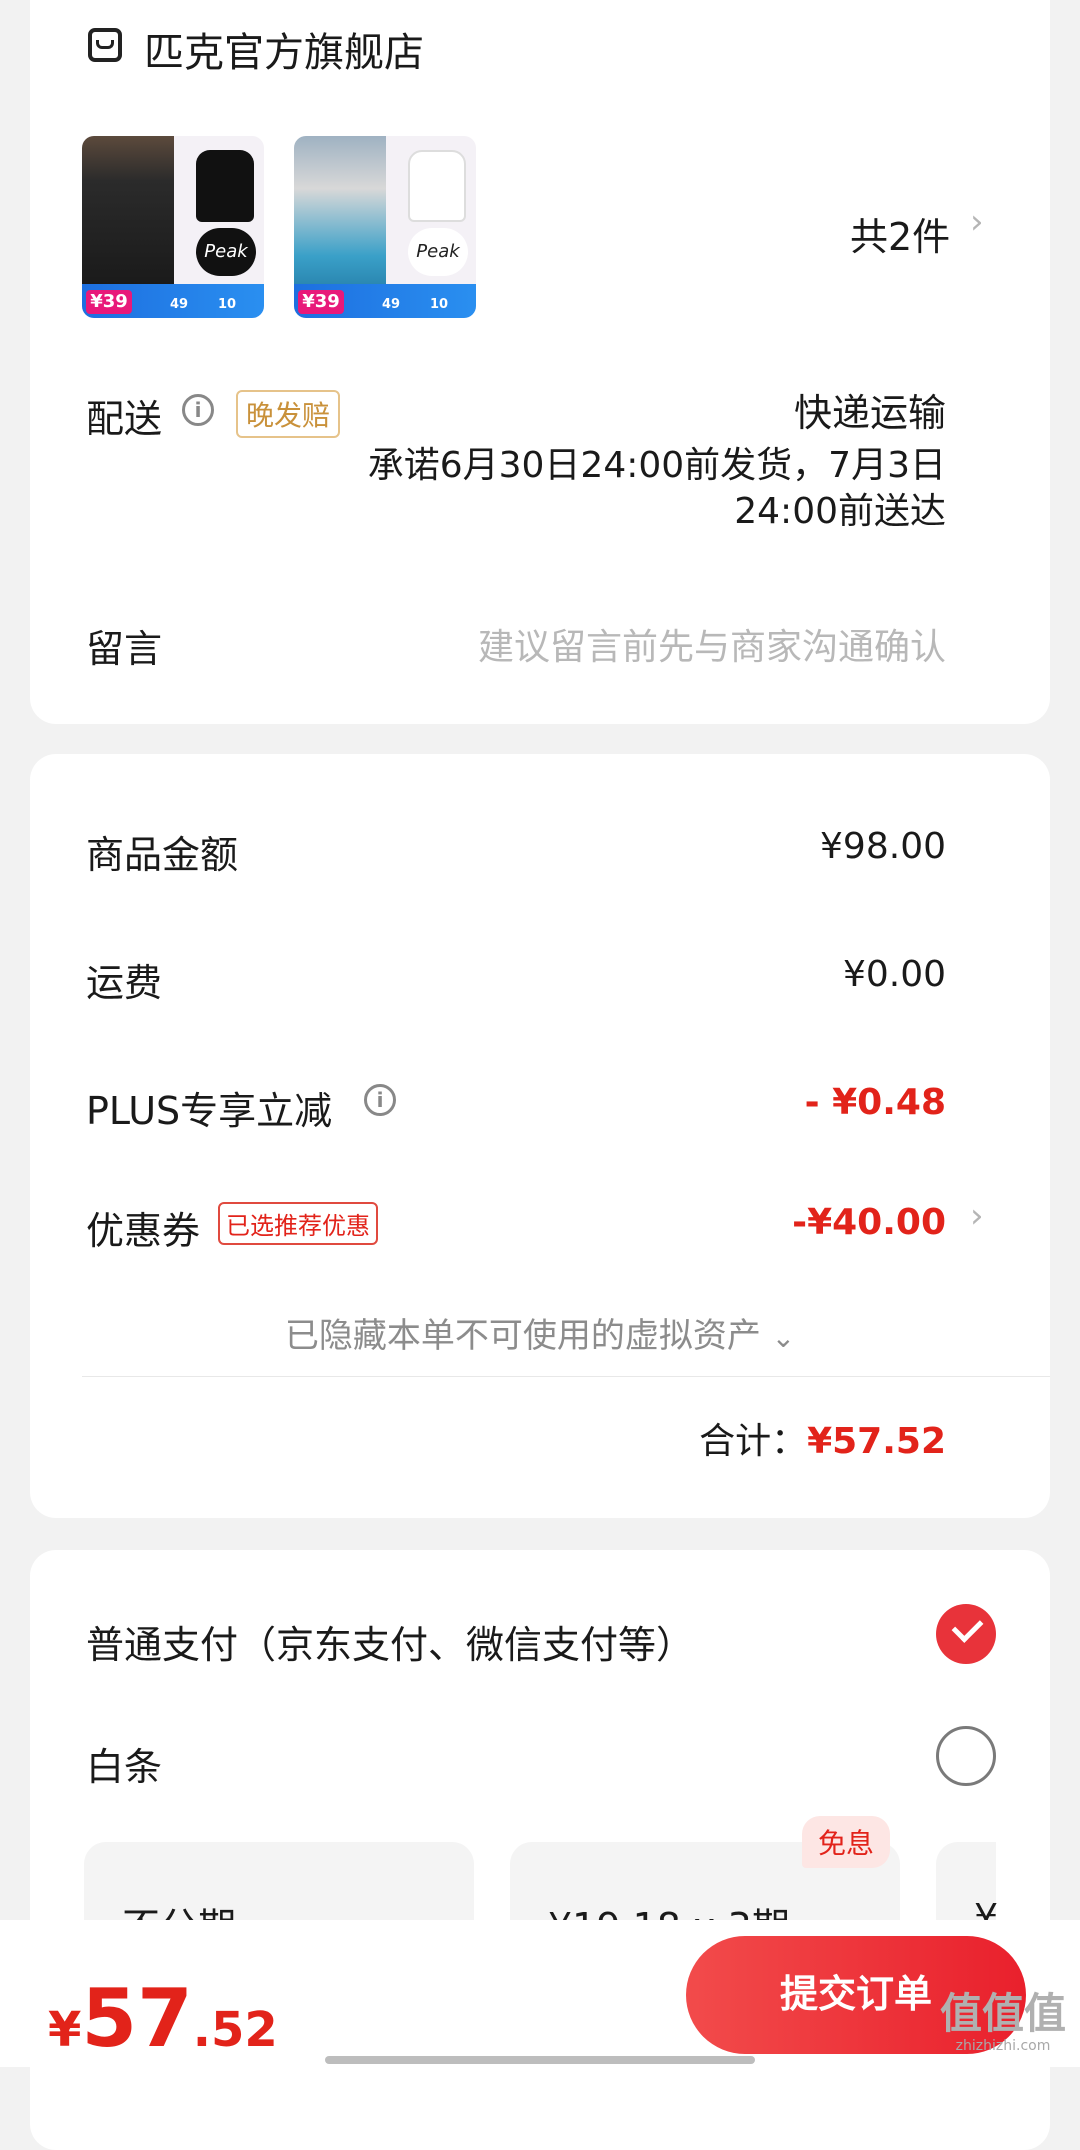  Describe the element at coordinates (712, 644) in the screenshot. I see `message-input: 建议留言前先与商家沟通确认` at that location.